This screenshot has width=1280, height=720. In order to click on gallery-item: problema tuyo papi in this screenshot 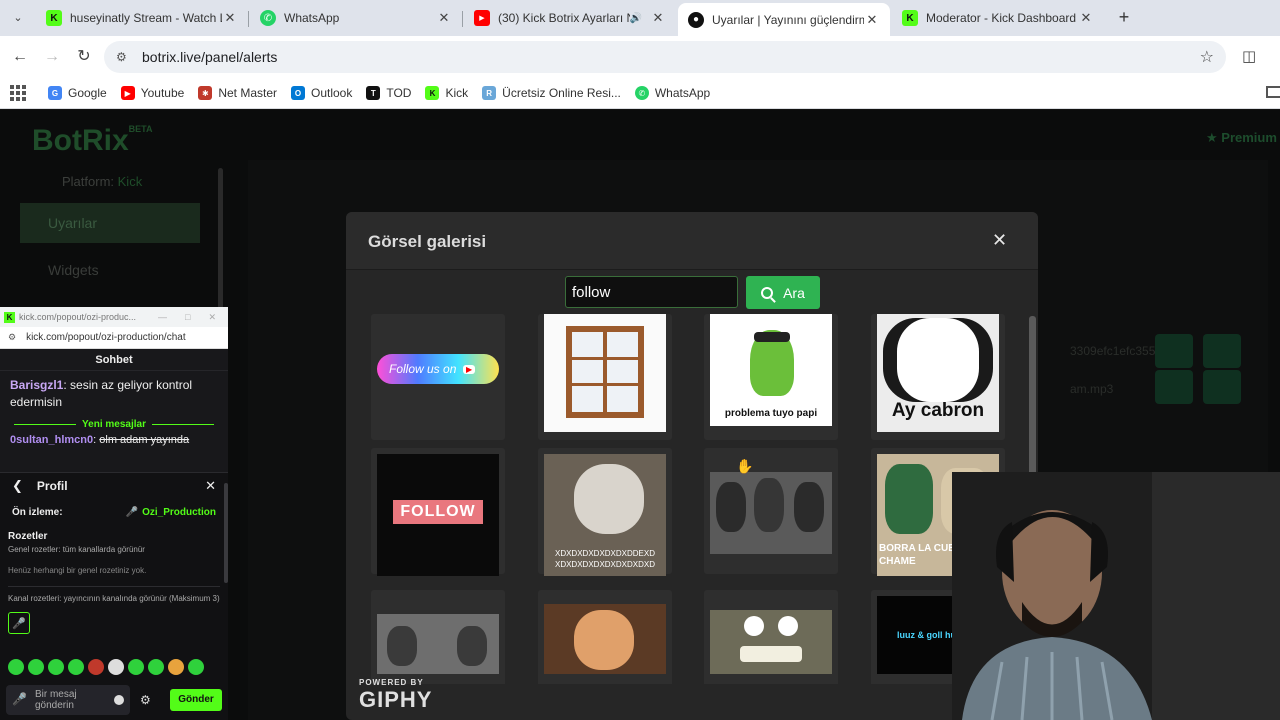, I will do `click(771, 377)`.